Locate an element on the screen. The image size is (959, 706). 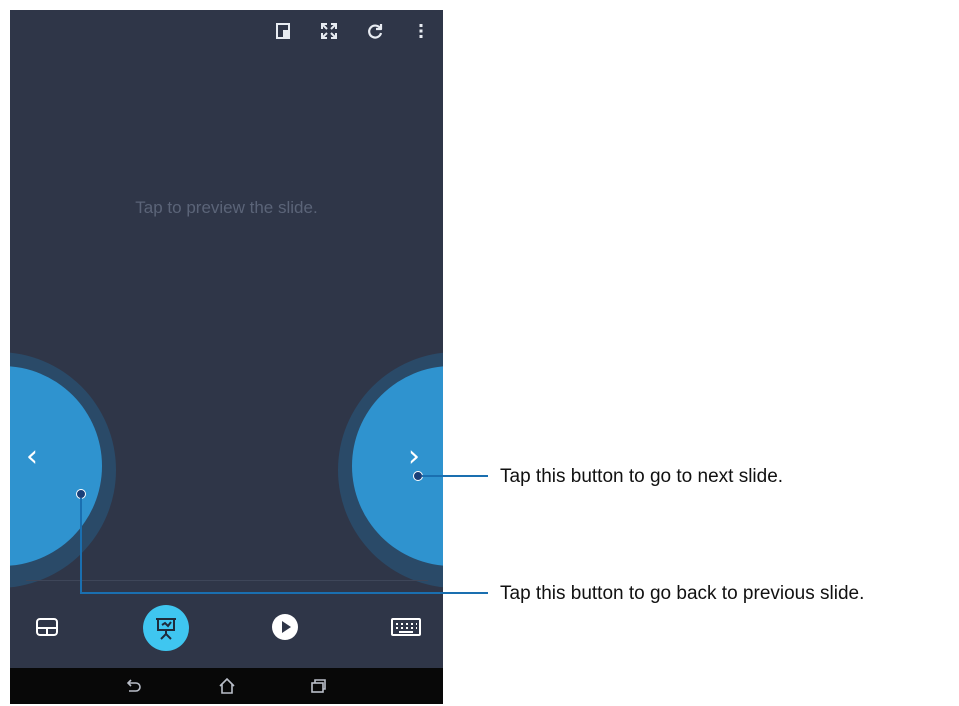
system-nav-bar is located at coordinates (226, 686).